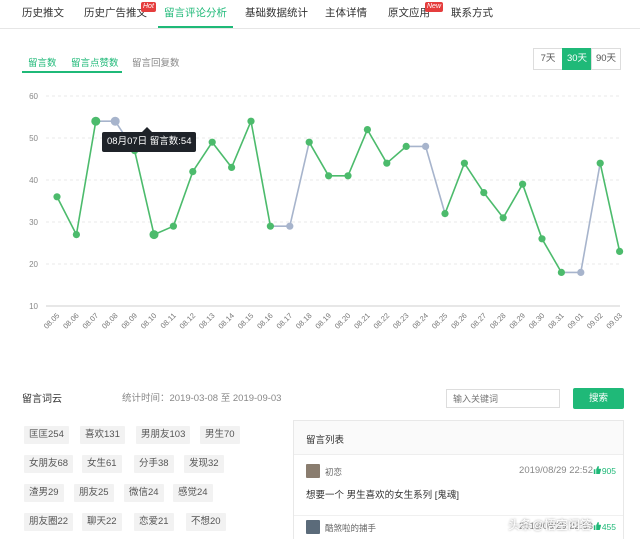 The height and width of the screenshot is (539, 640). Describe the element at coordinates (188, 321) in the screenshot. I see `x-tick-label: 08.12` at that location.